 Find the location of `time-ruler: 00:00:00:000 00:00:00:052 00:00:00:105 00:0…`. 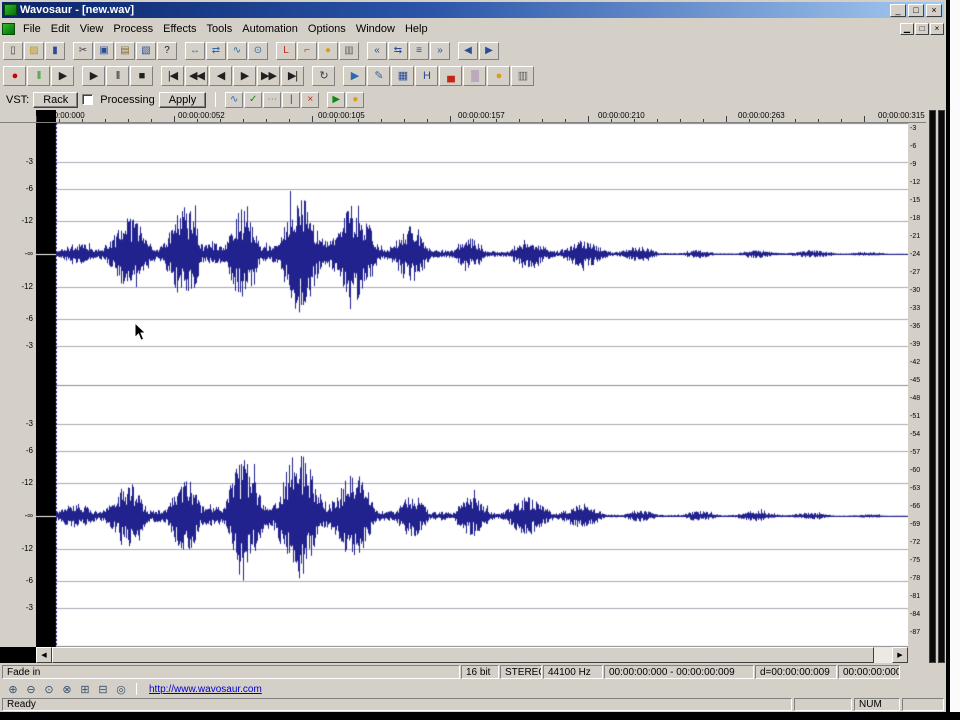

time-ruler: 00:00:00:000 00:00:00:052 00:00:00:105 00:0… is located at coordinates (463, 116).